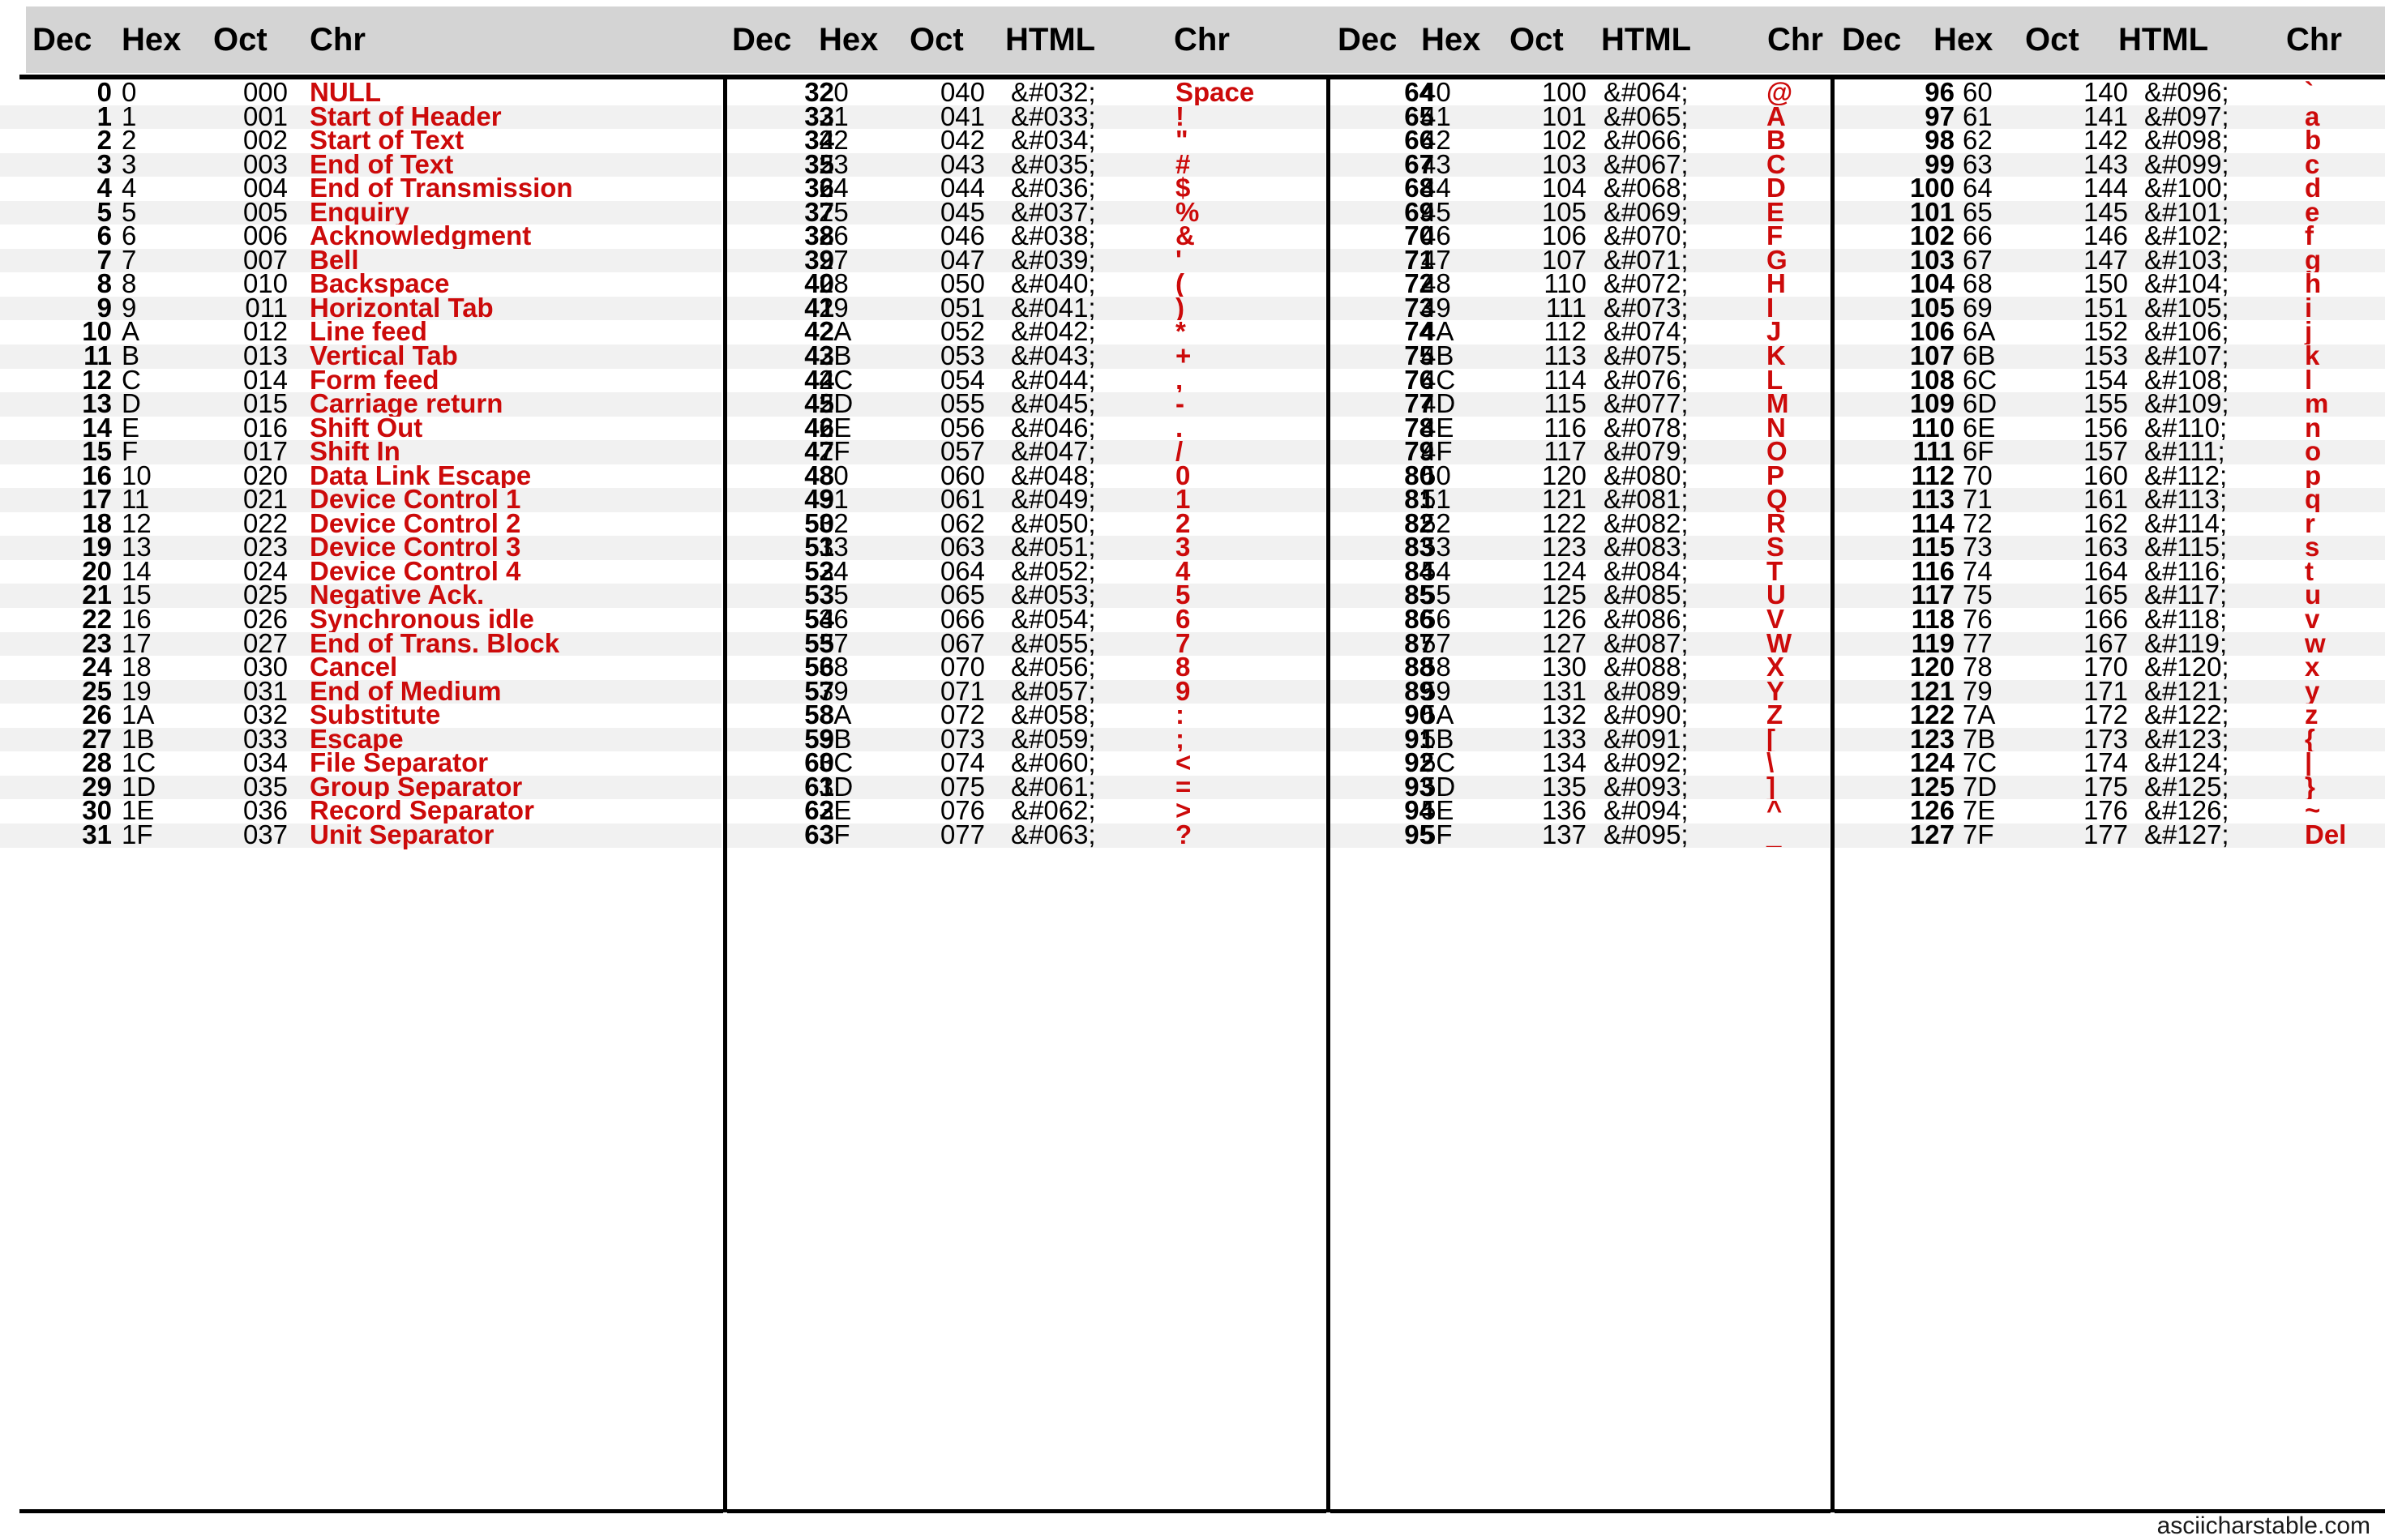 The height and width of the screenshot is (1540, 2385). What do you see at coordinates (2326, 834) in the screenshot?
I see `cell-chr: Del` at bounding box center [2326, 834].